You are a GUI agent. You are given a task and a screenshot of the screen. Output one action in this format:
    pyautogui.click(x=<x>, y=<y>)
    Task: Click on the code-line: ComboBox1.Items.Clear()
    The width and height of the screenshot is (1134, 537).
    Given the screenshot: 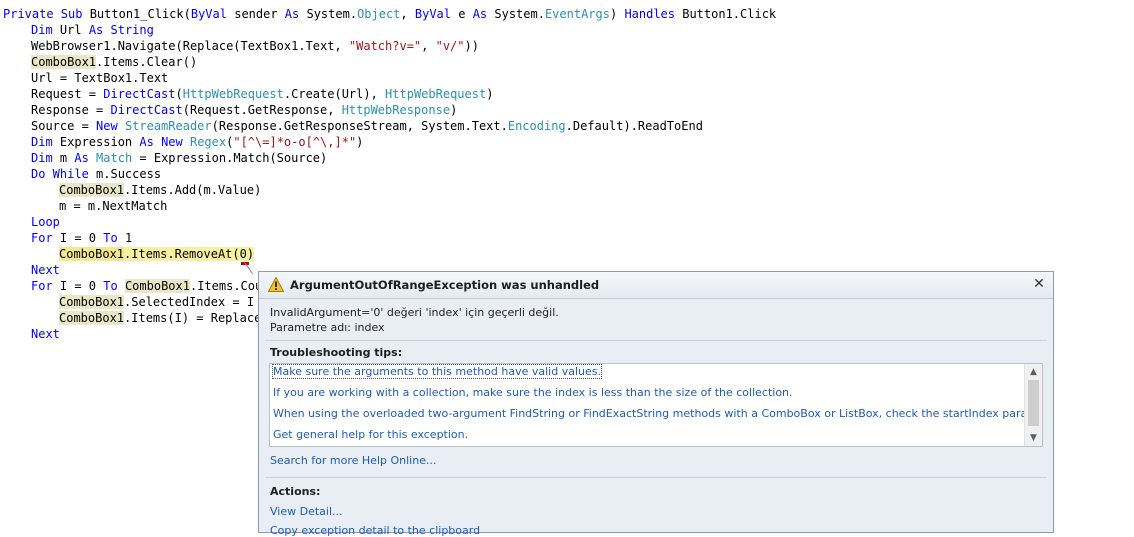 What is the action you would take?
    pyautogui.click(x=114, y=62)
    